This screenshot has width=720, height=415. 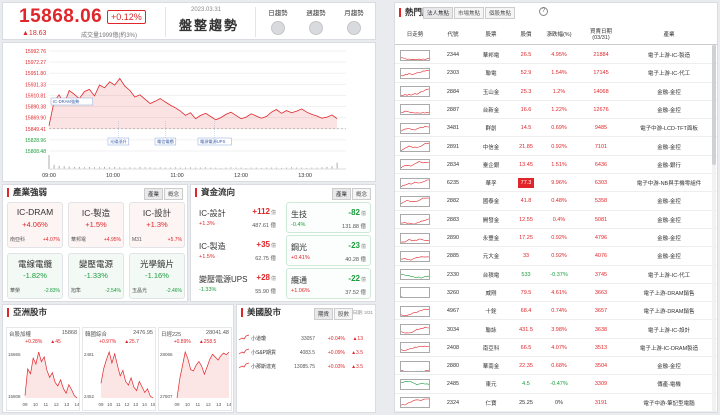 I want to click on sector-card: 電線電纜 -1.82% 華榮 -2.83%, so click(x=35, y=276).